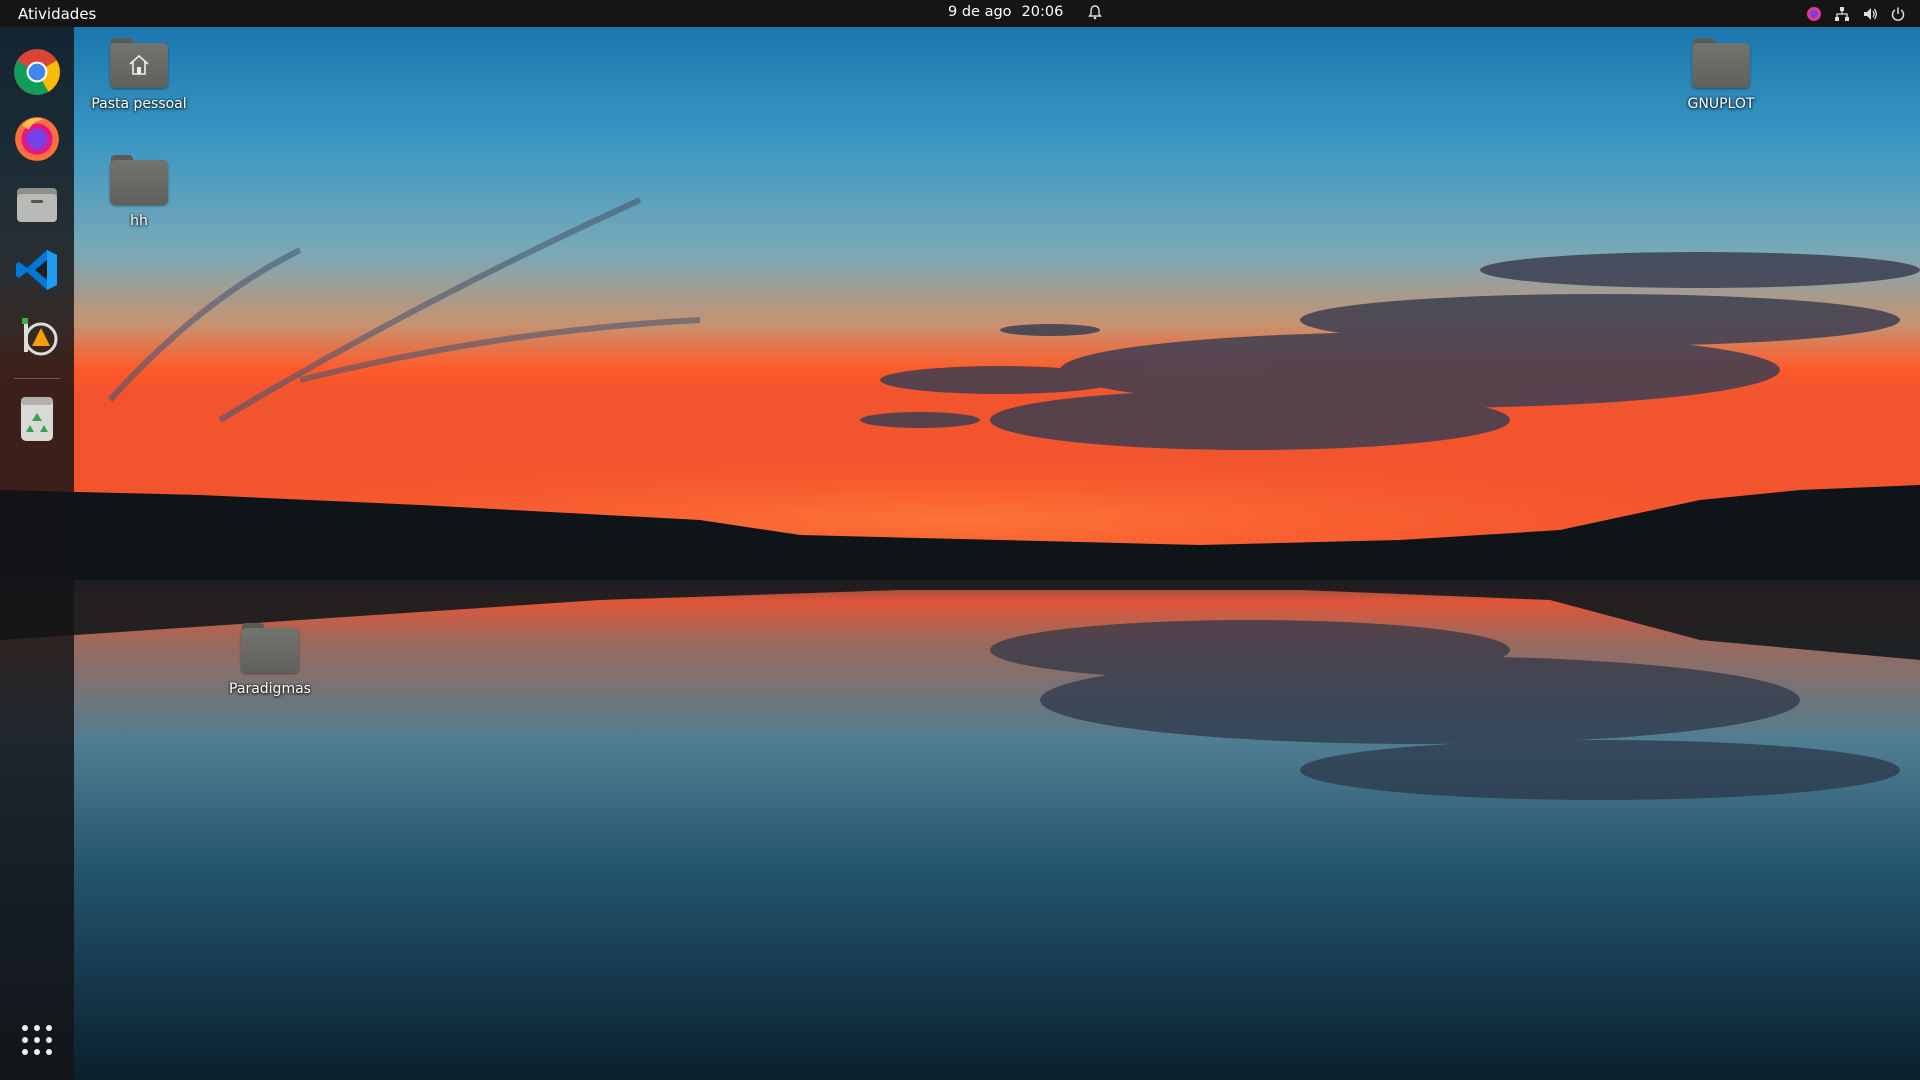 This screenshot has height=1080, width=1920. Describe the element at coordinates (1721, 104) in the screenshot. I see `desktop-icon-label: GNUPLOT` at that location.